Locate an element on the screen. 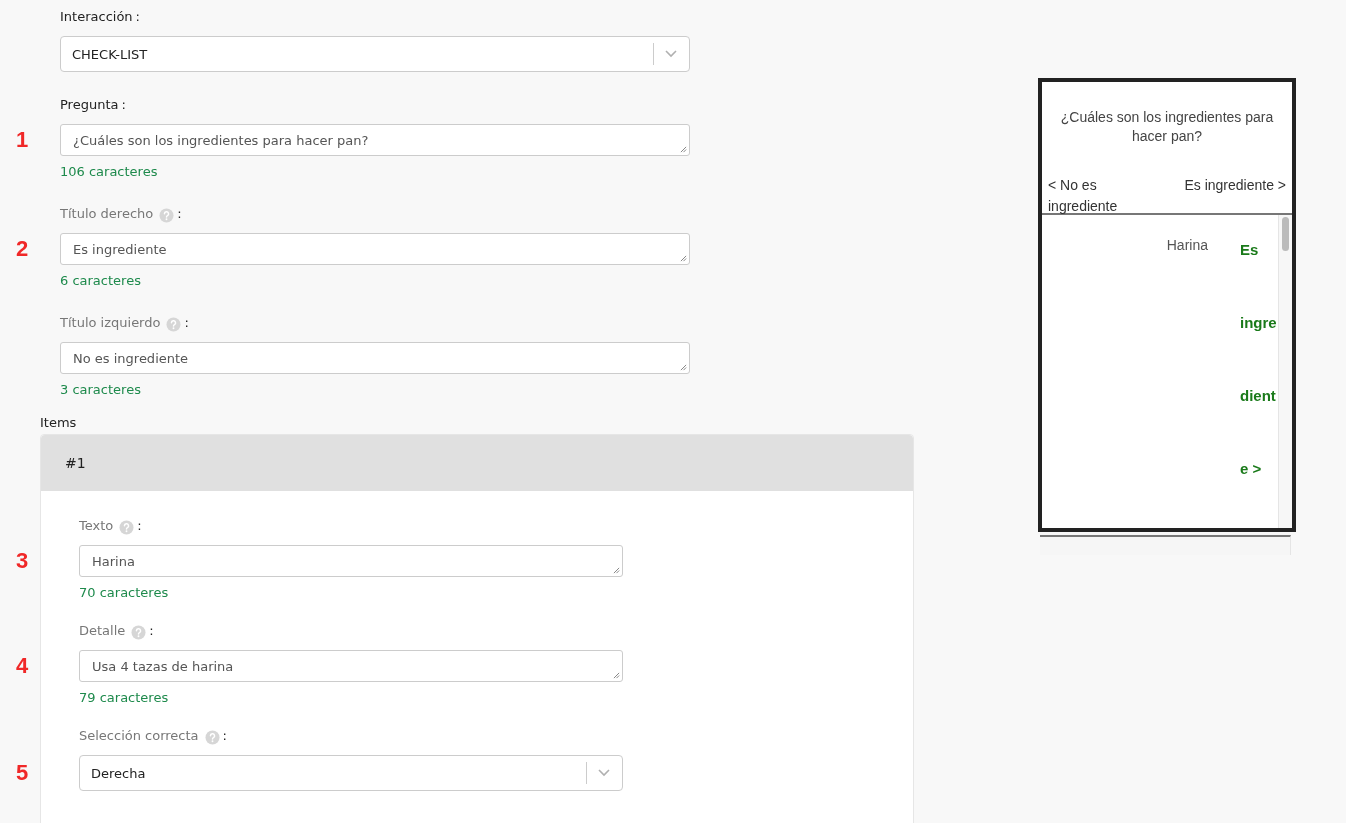  text-field: ¿Cuáles son los ingredientes para hacer pan? is located at coordinates (375, 140).